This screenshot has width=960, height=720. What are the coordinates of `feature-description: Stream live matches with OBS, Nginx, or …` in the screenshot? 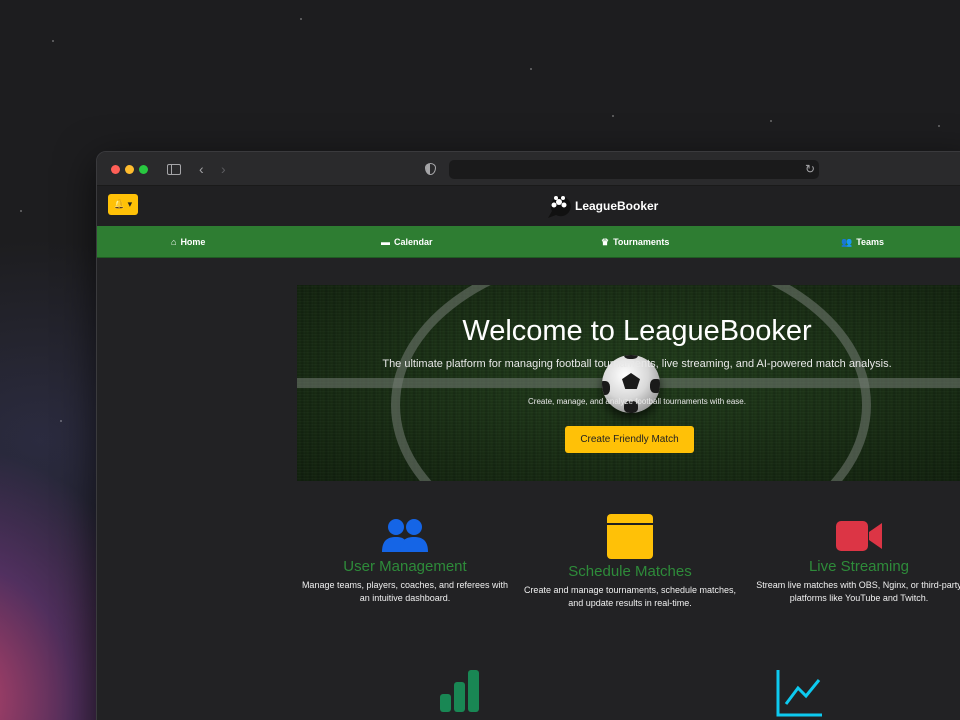 It's located at (858, 591).